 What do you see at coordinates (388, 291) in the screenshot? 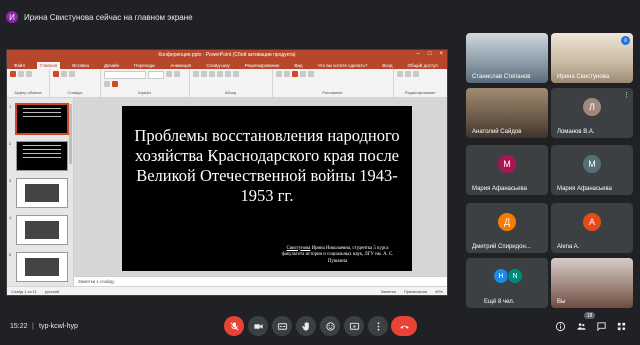
I see `status-notes-button: Заметки` at bounding box center [388, 291].